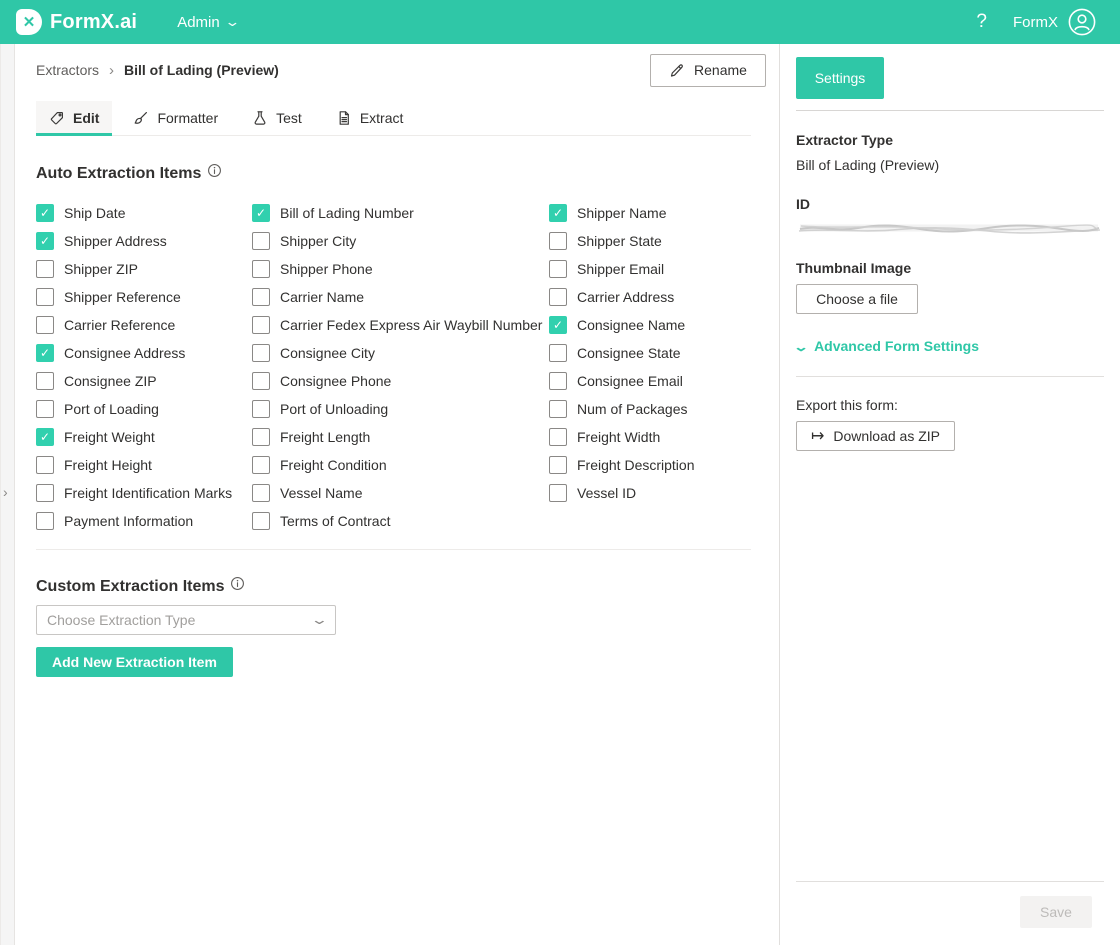  Describe the element at coordinates (400, 297) in the screenshot. I see `extraction-item-row: Carrier Name` at that location.